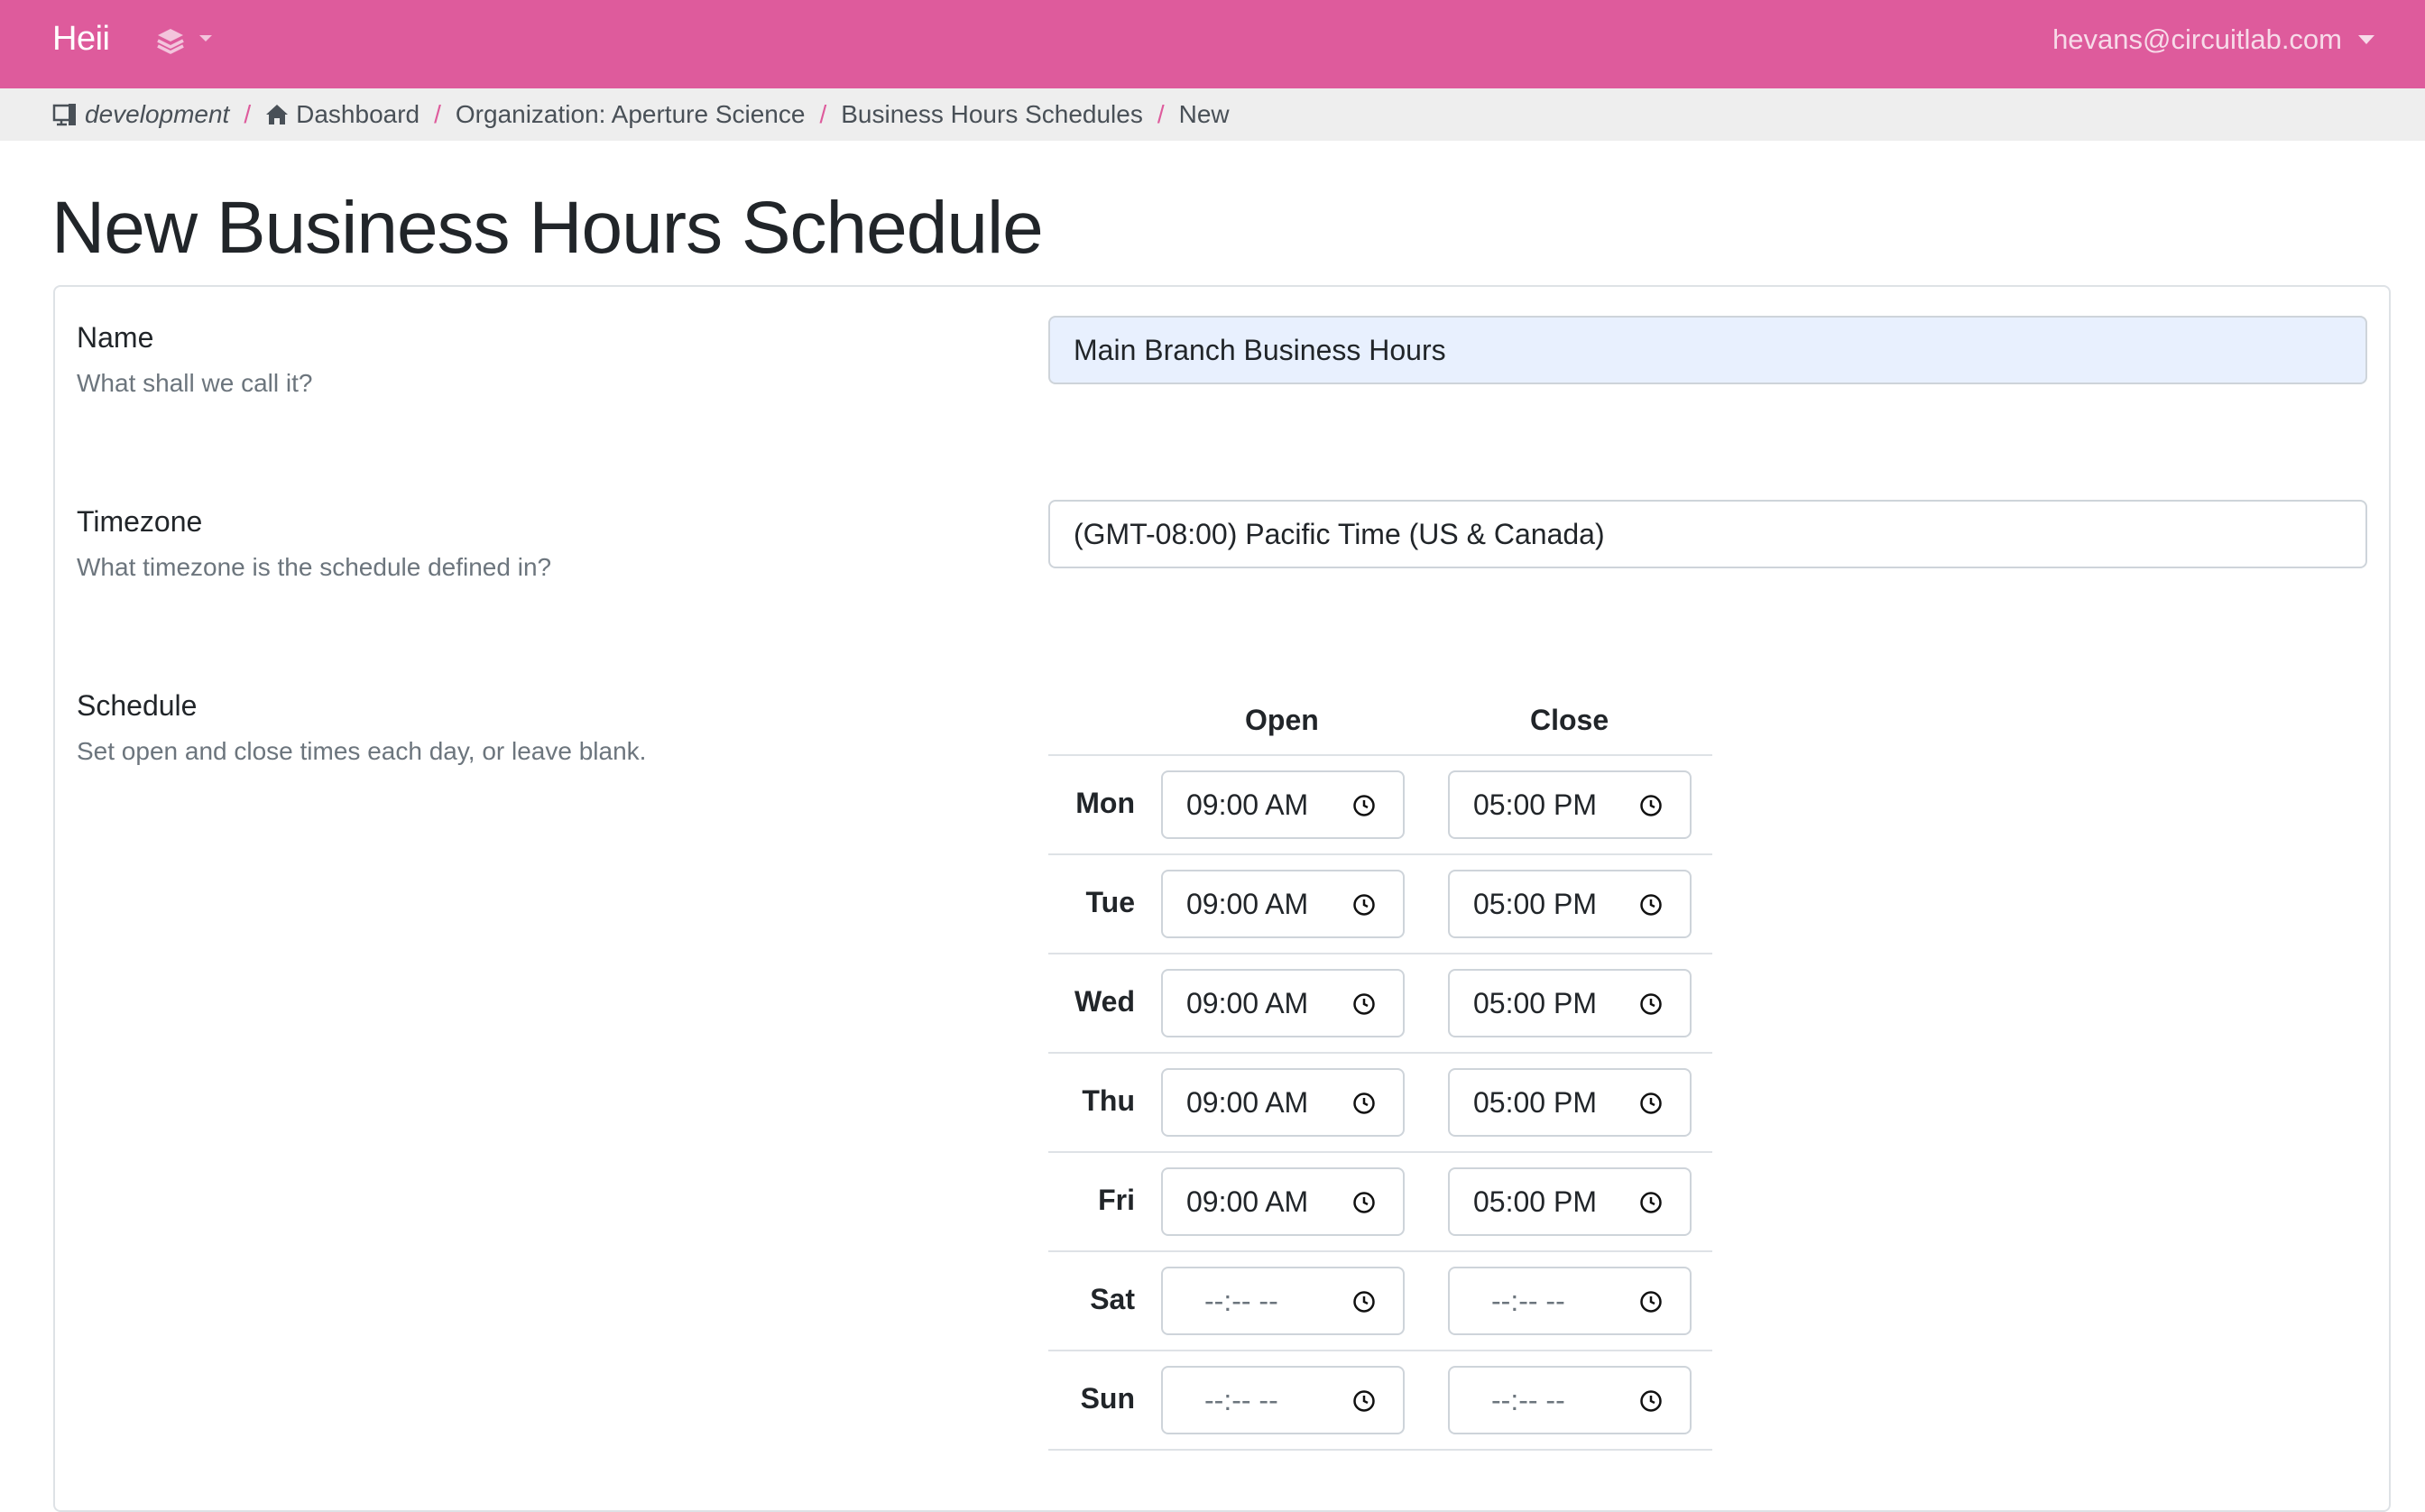 The width and height of the screenshot is (2425, 1512). Describe the element at coordinates (1105, 803) in the screenshot. I see `day-label: Mon` at that location.